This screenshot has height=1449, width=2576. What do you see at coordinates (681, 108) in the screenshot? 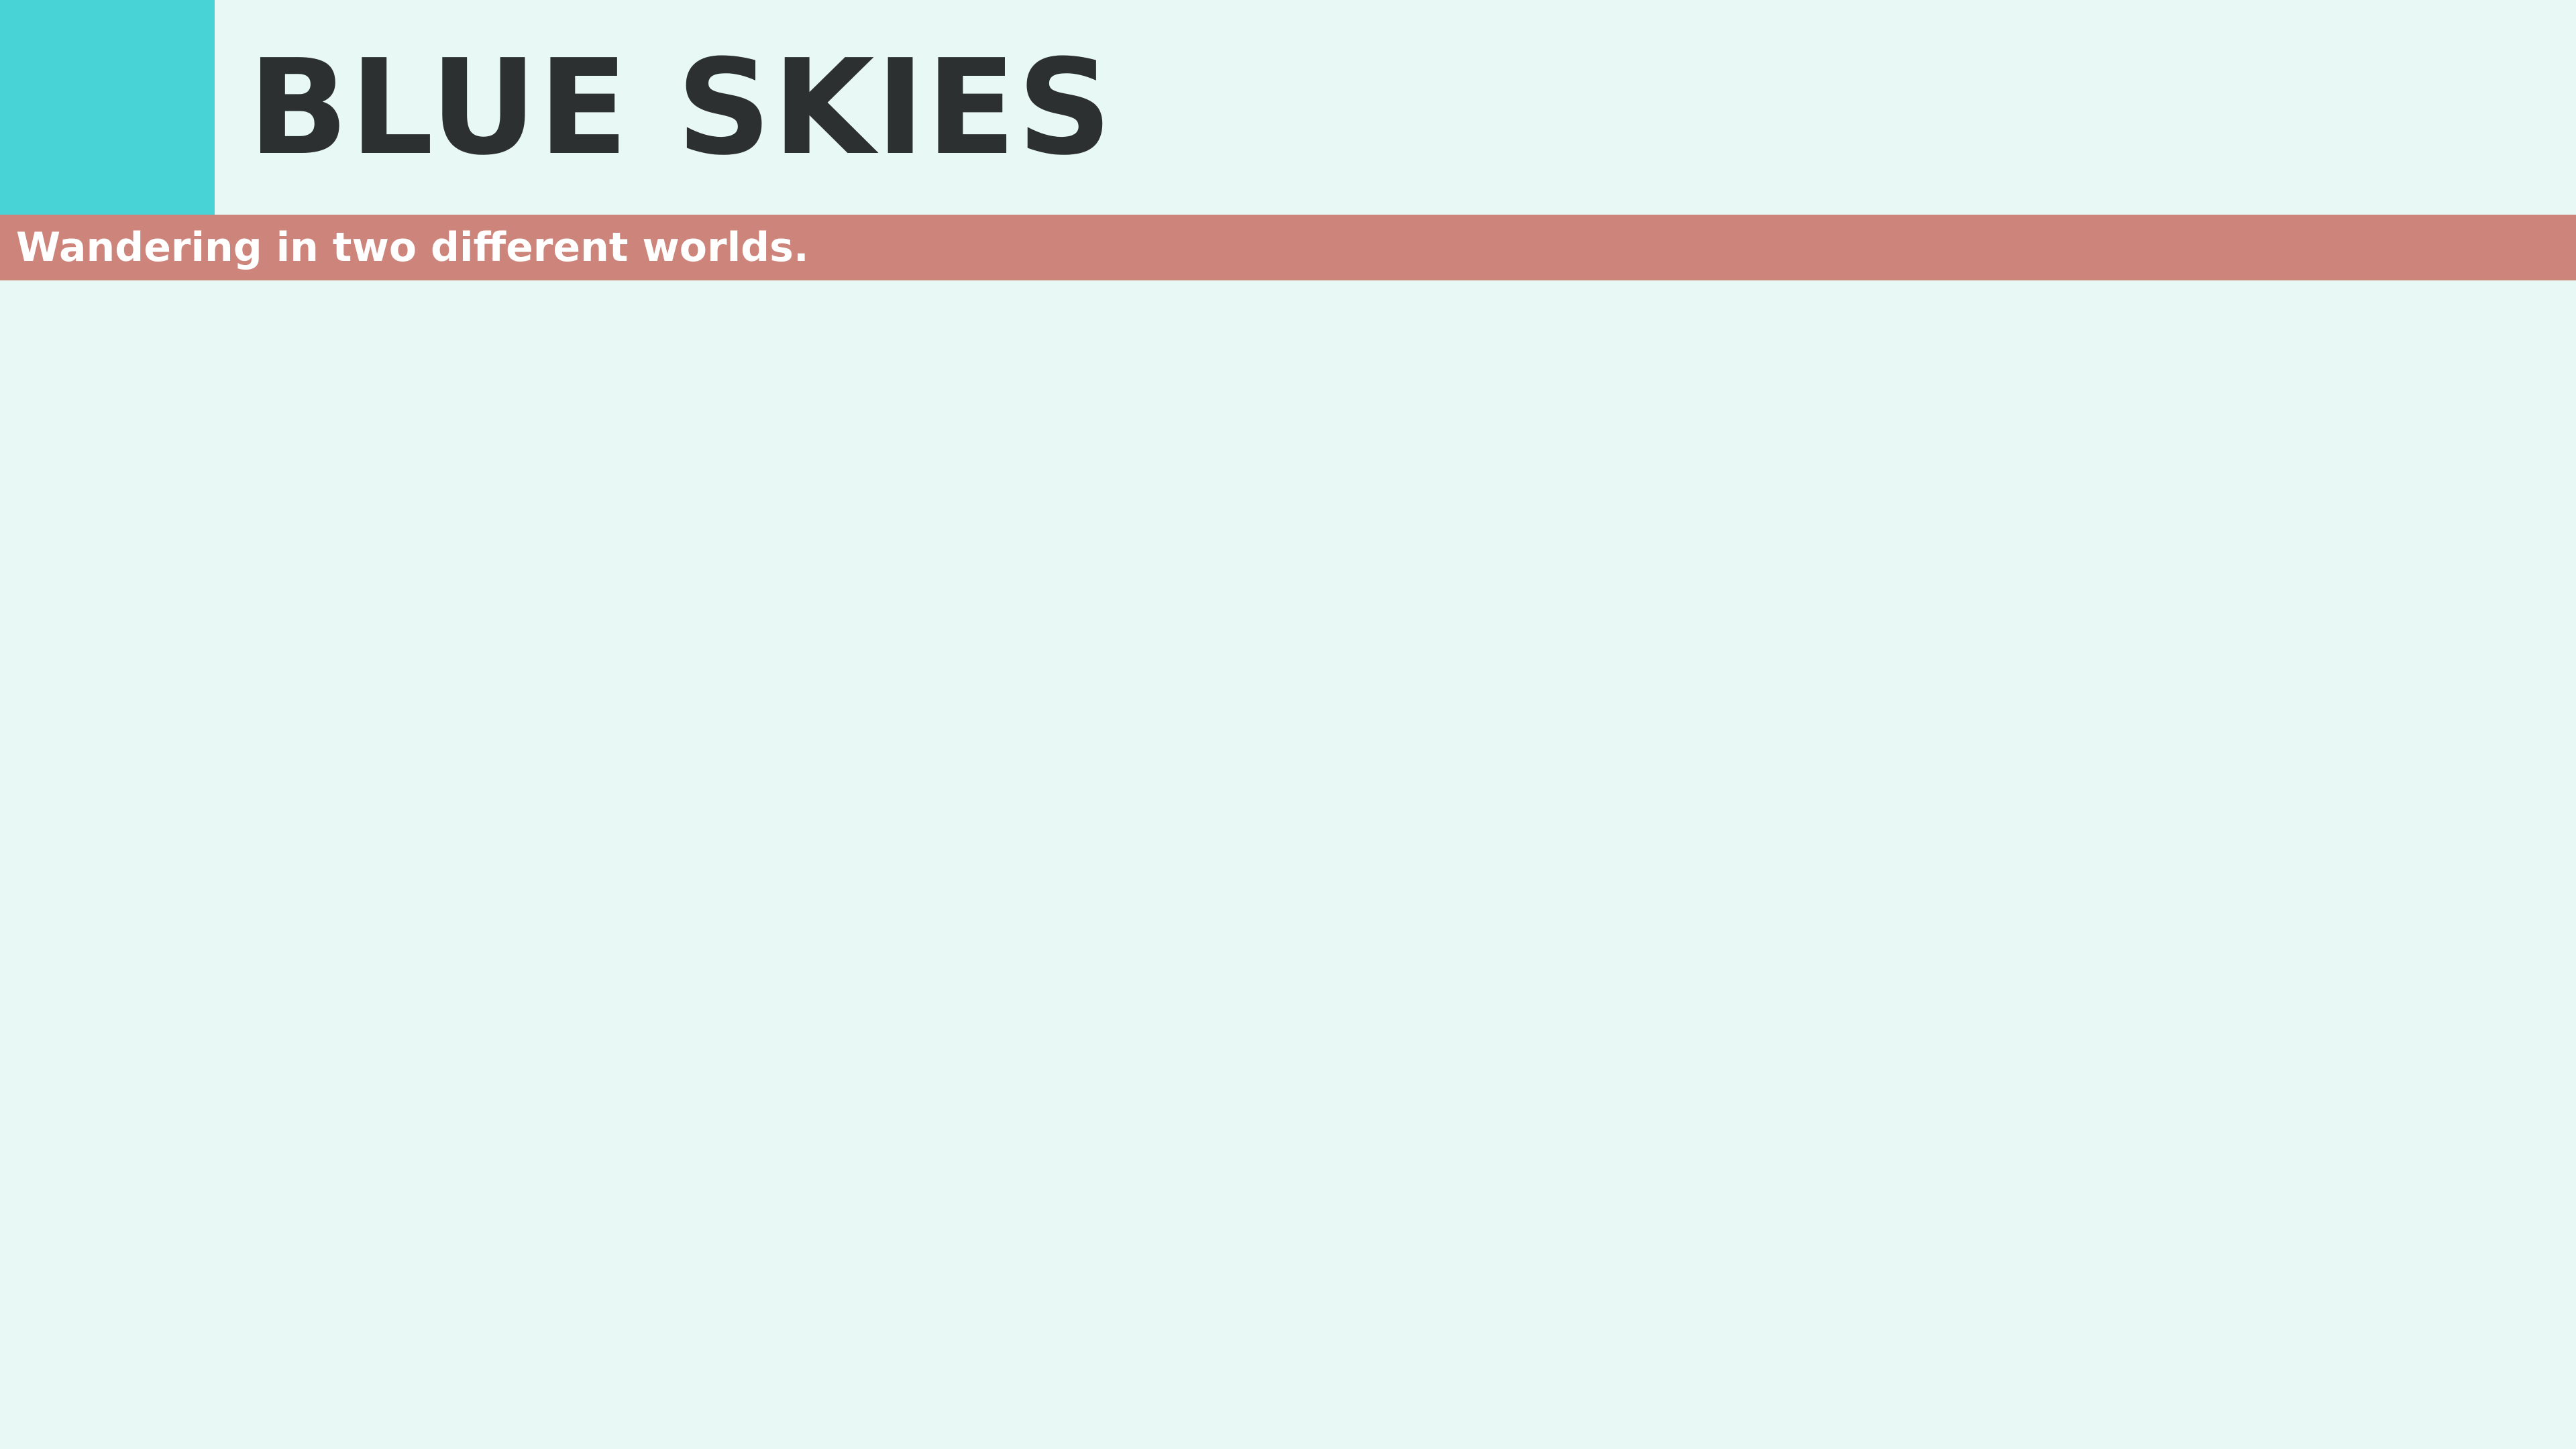
I see `page-title: BLUE SKIES` at bounding box center [681, 108].